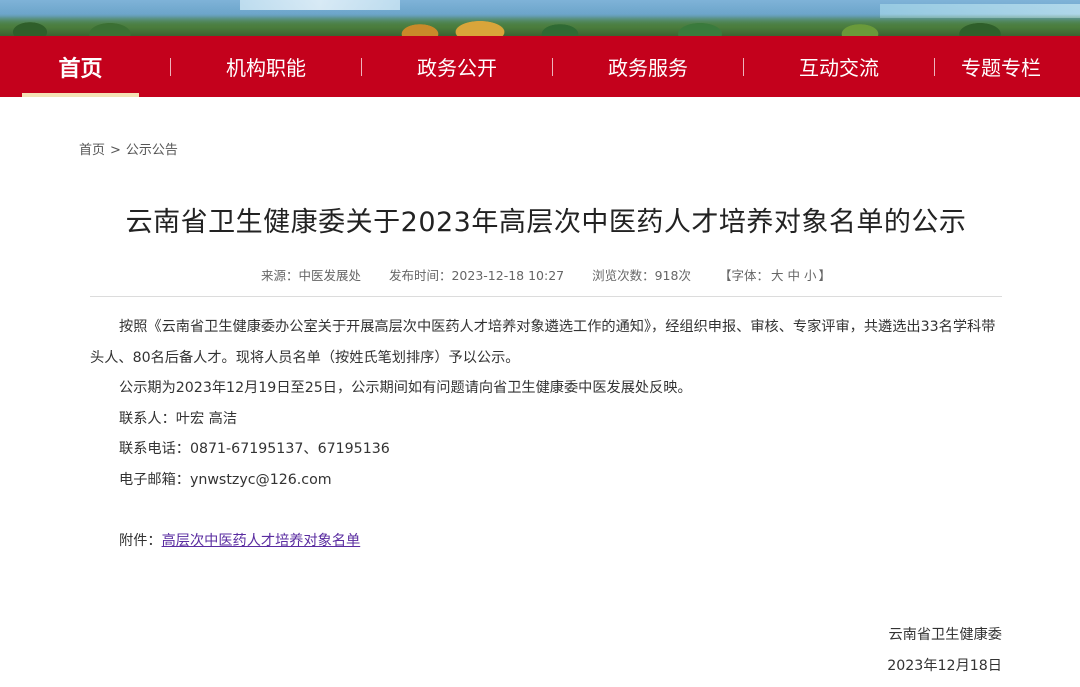 Image resolution: width=1080 pixels, height=687 pixels. I want to click on nav-item-home: 首页, so click(80, 66).